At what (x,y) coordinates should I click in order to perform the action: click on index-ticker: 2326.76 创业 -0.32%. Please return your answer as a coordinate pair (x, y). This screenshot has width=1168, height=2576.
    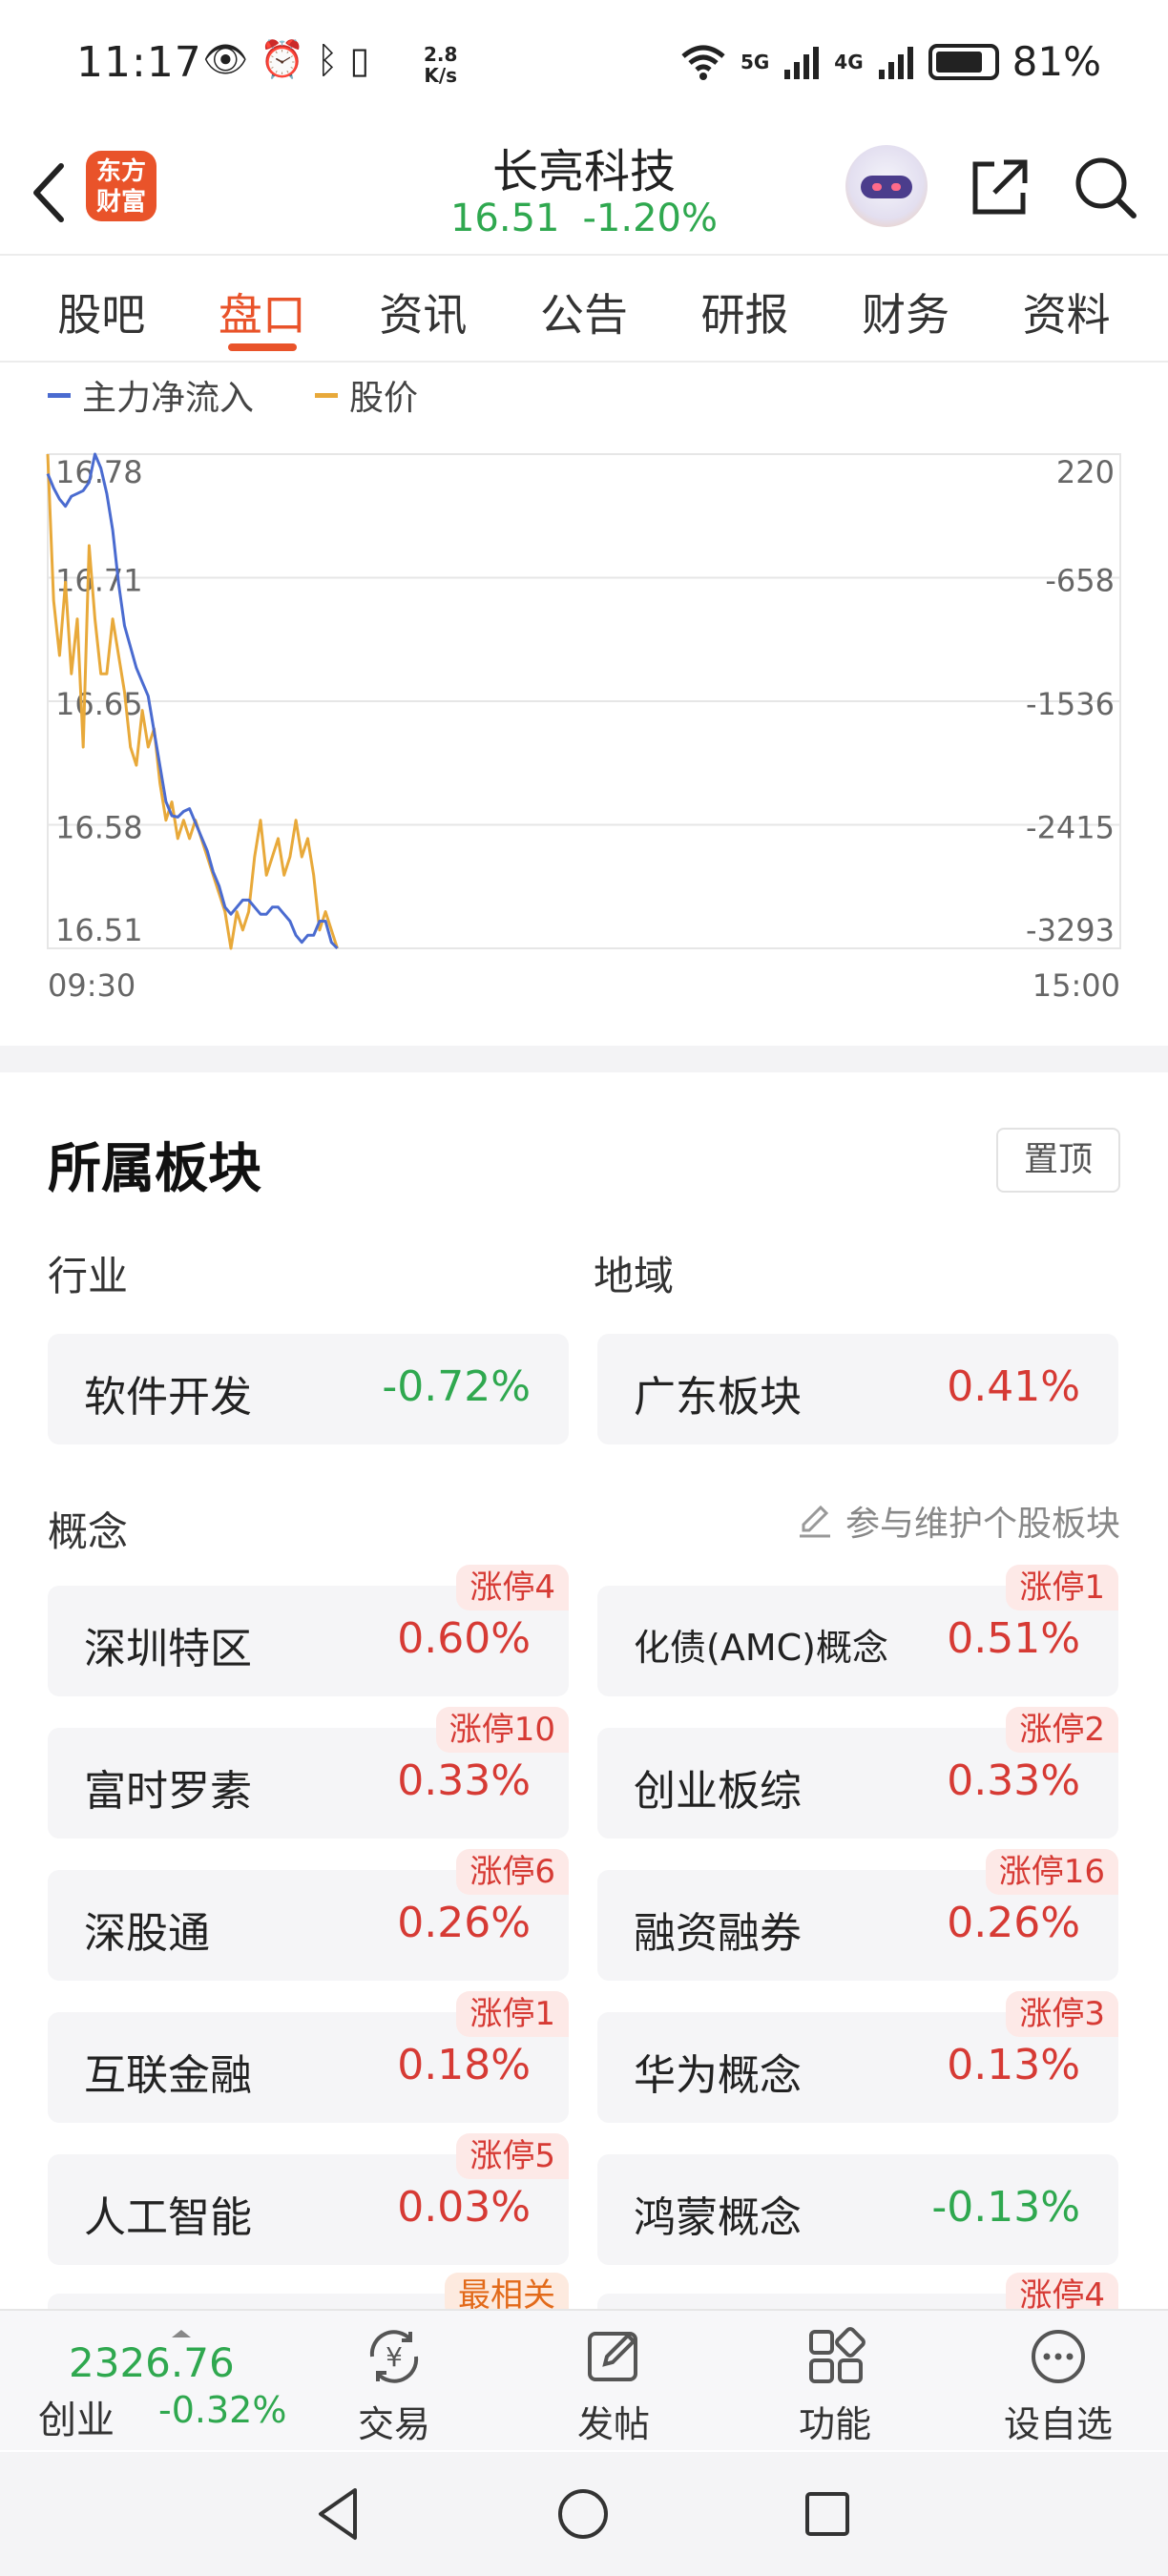
    Looking at the image, I should click on (167, 2386).